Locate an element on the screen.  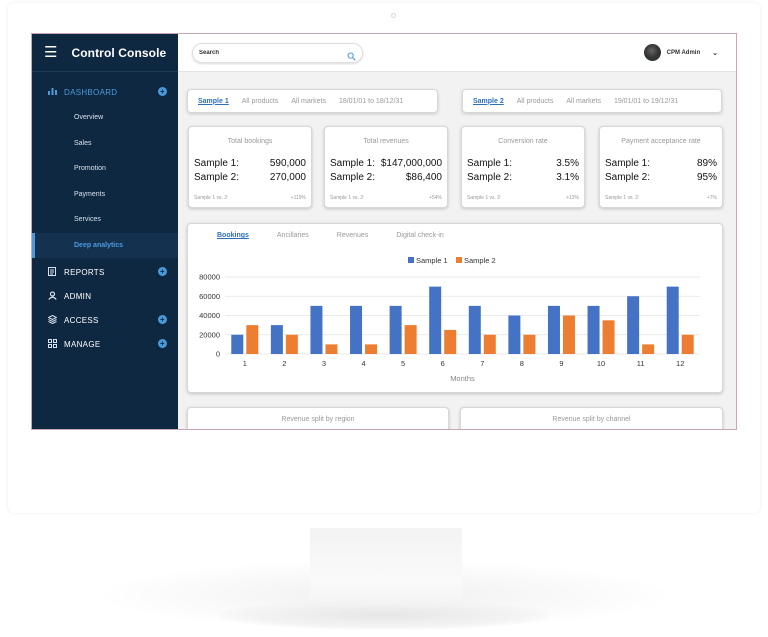
x-tick-label: 7 is located at coordinates (482, 363).